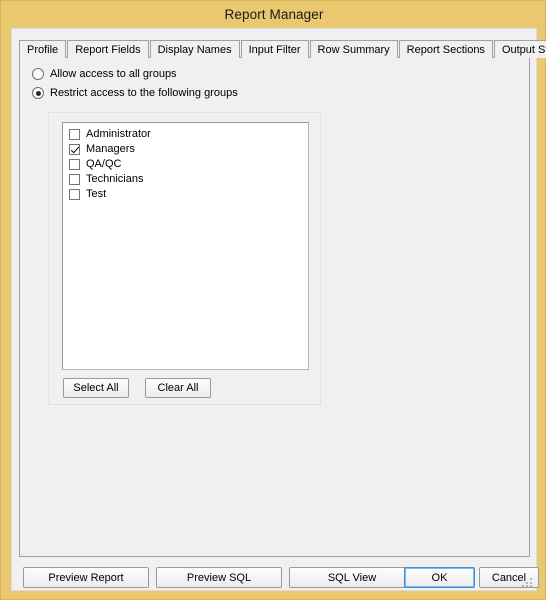 Image resolution: width=546 pixels, height=600 pixels. I want to click on title-bar: Report Manager, so click(273, 14).